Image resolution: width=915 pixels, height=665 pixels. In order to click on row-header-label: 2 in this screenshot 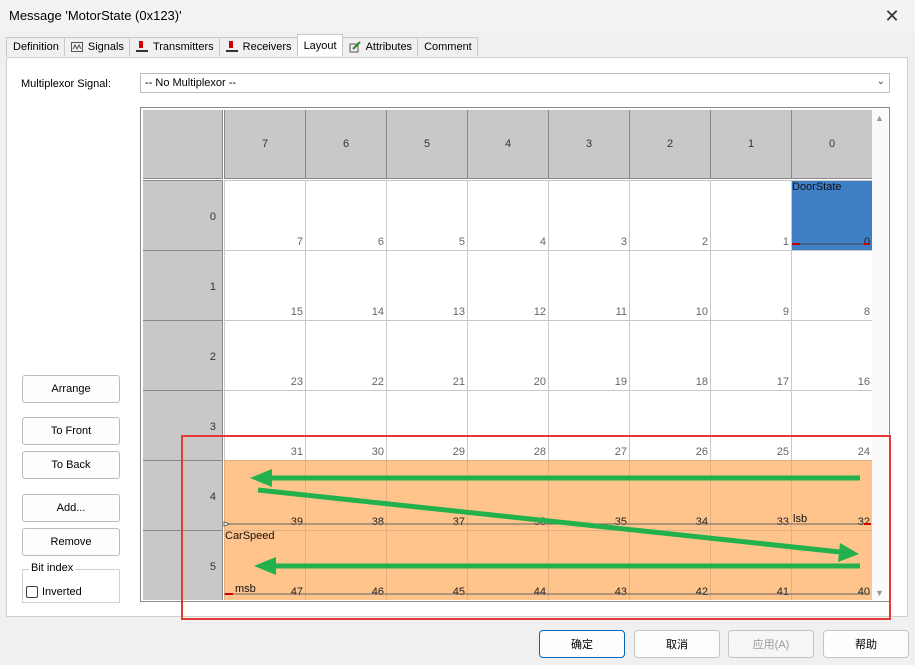, I will do `click(212, 357)`.